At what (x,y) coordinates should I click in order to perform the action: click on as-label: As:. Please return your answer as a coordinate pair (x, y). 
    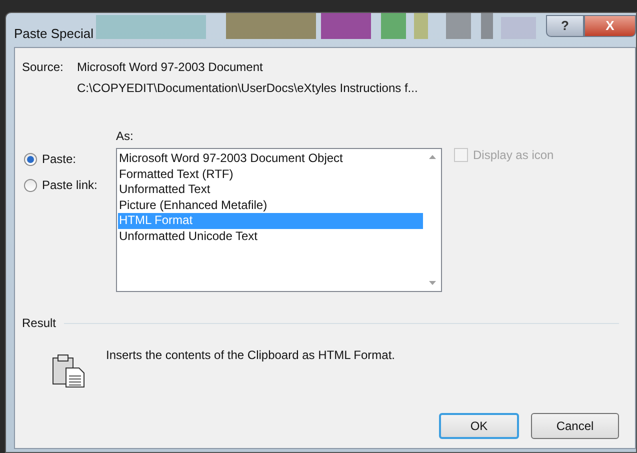
    Looking at the image, I should click on (125, 136).